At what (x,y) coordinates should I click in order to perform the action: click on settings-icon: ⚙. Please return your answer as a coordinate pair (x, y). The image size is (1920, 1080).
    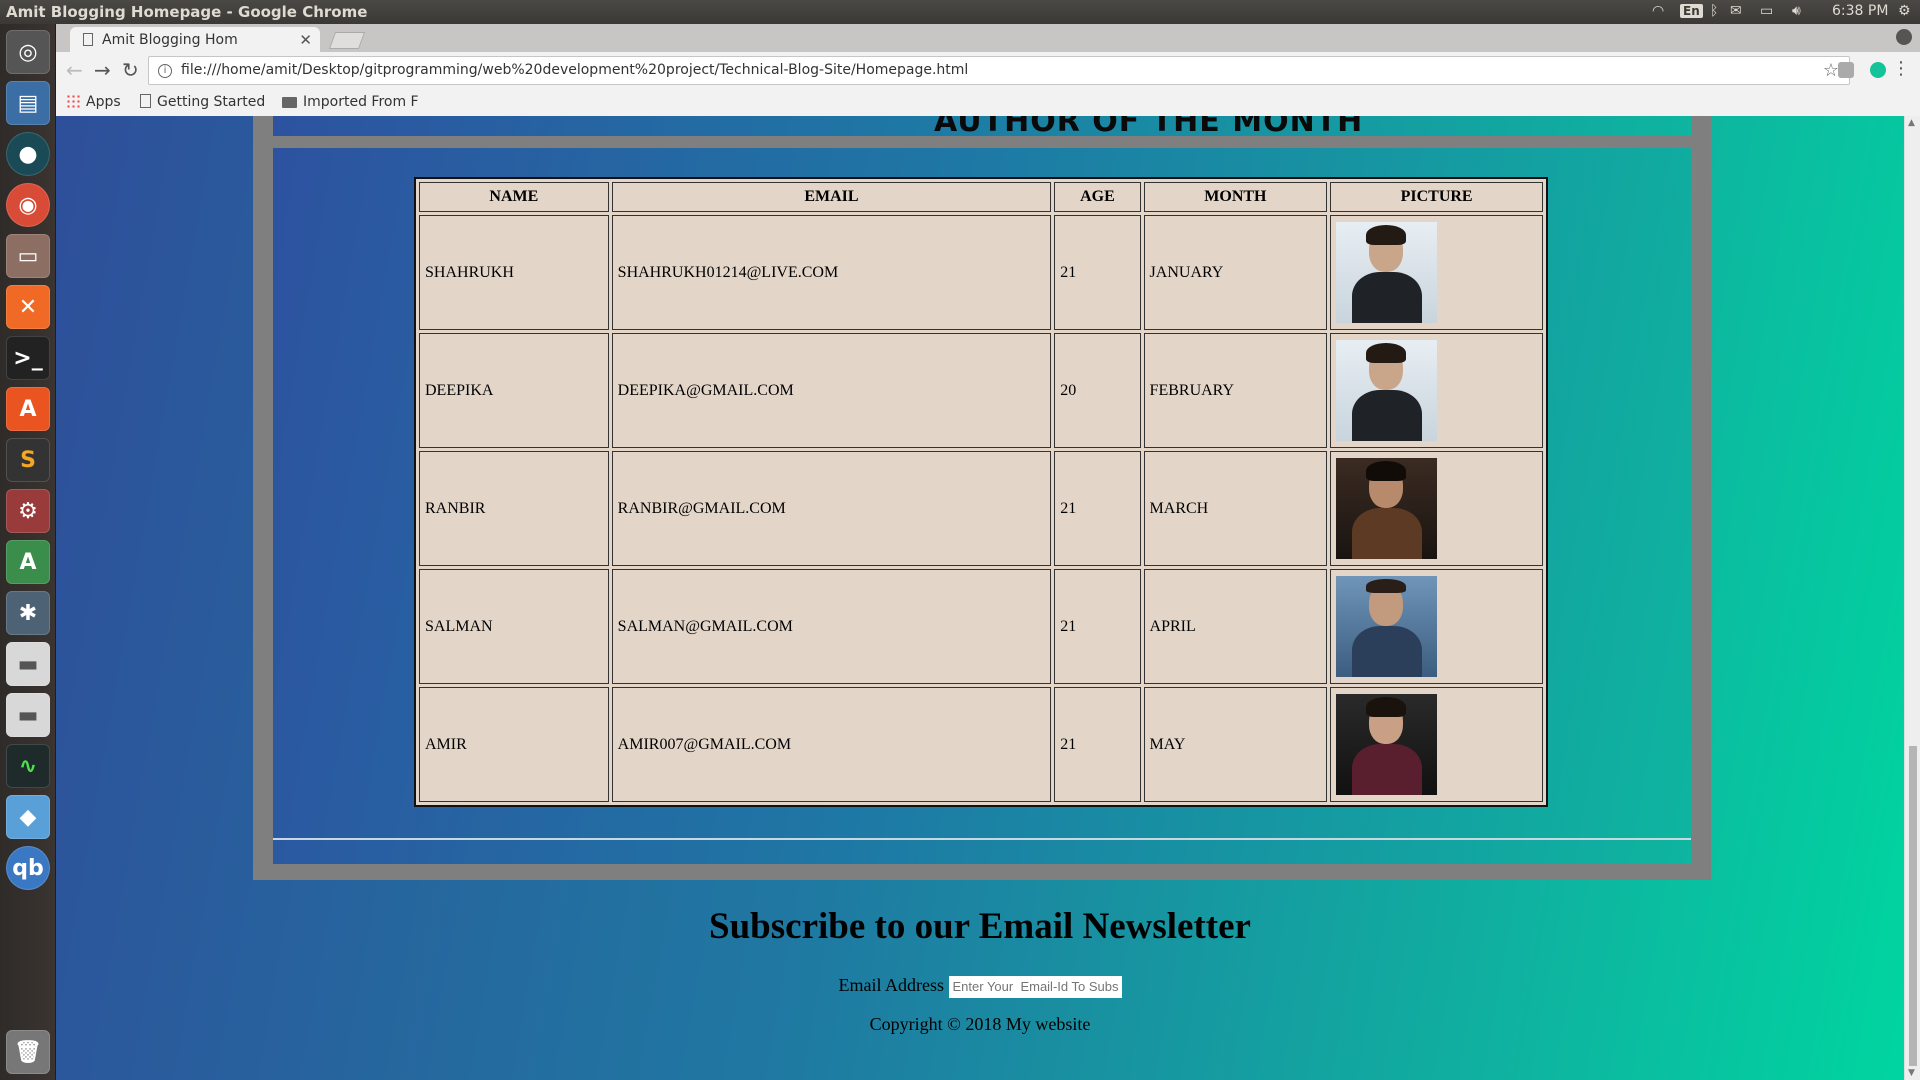
    Looking at the image, I should click on (28, 511).